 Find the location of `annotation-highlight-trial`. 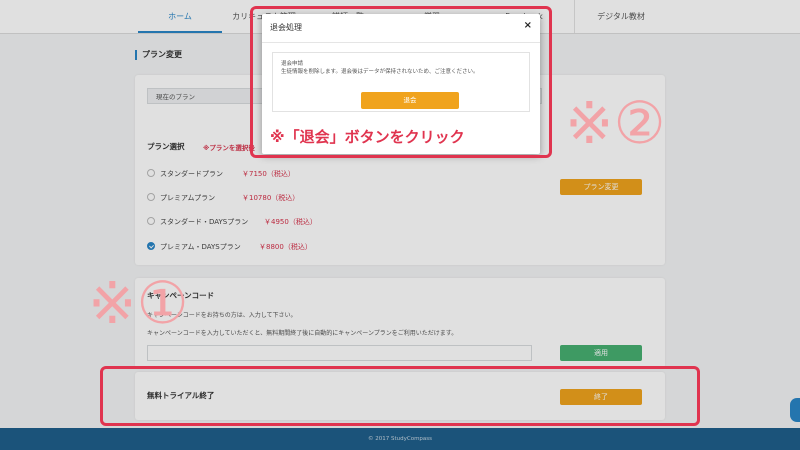

annotation-highlight-trial is located at coordinates (400, 396).